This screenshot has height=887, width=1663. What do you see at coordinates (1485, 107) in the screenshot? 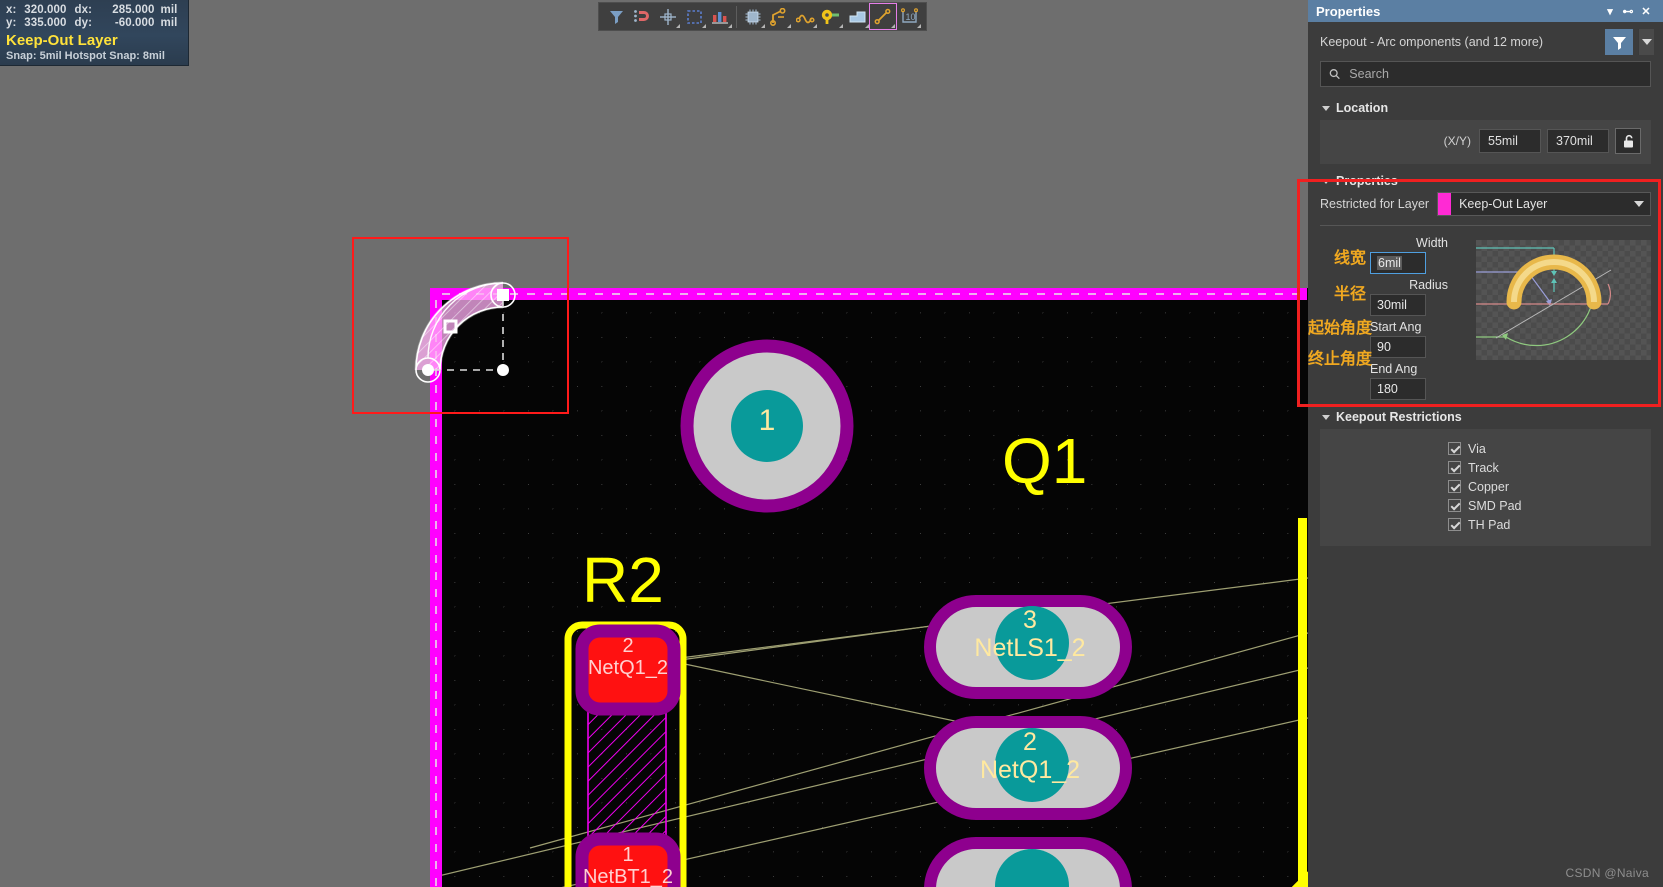
I see `location-section-header: Location` at bounding box center [1485, 107].